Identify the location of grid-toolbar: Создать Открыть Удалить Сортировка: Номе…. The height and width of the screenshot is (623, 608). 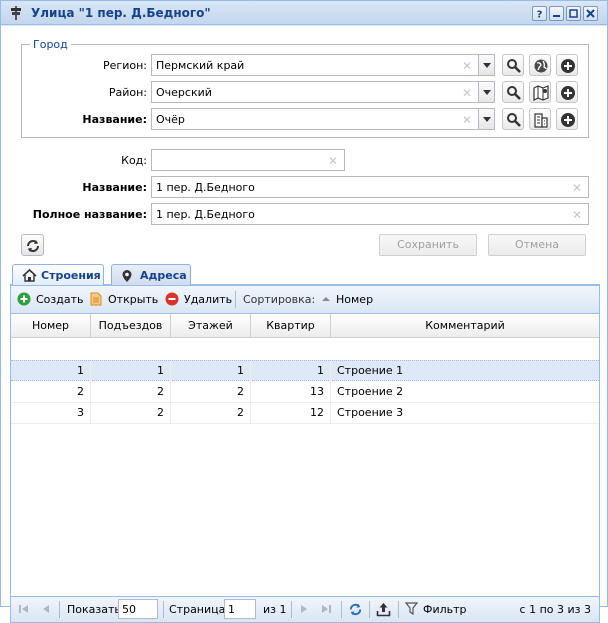
(305, 300).